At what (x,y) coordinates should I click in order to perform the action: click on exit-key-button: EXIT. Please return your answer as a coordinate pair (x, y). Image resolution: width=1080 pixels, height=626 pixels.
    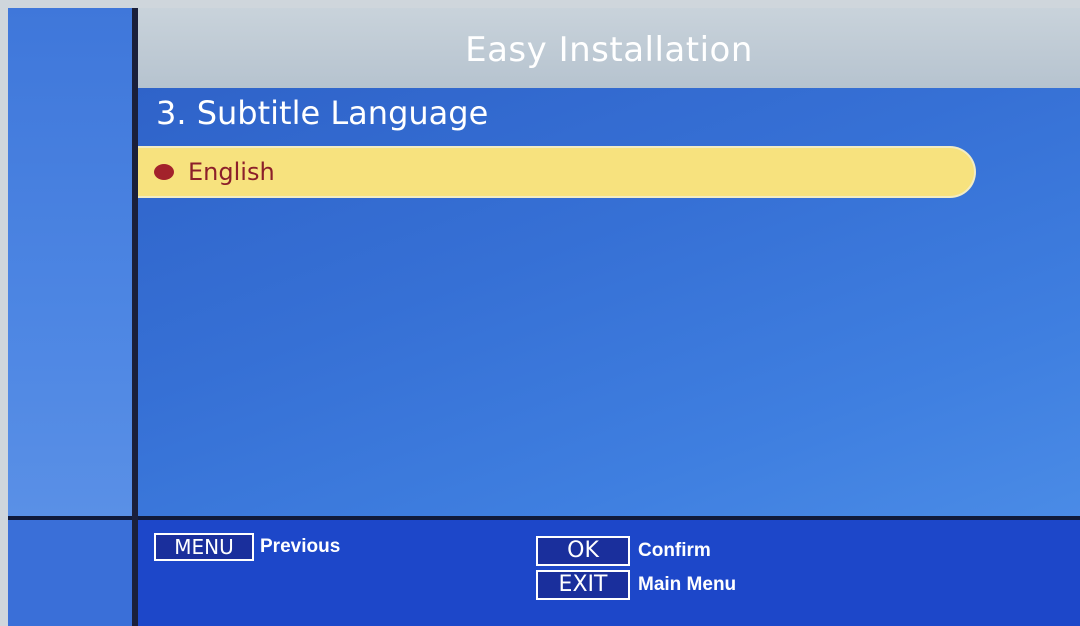
    Looking at the image, I should click on (583, 585).